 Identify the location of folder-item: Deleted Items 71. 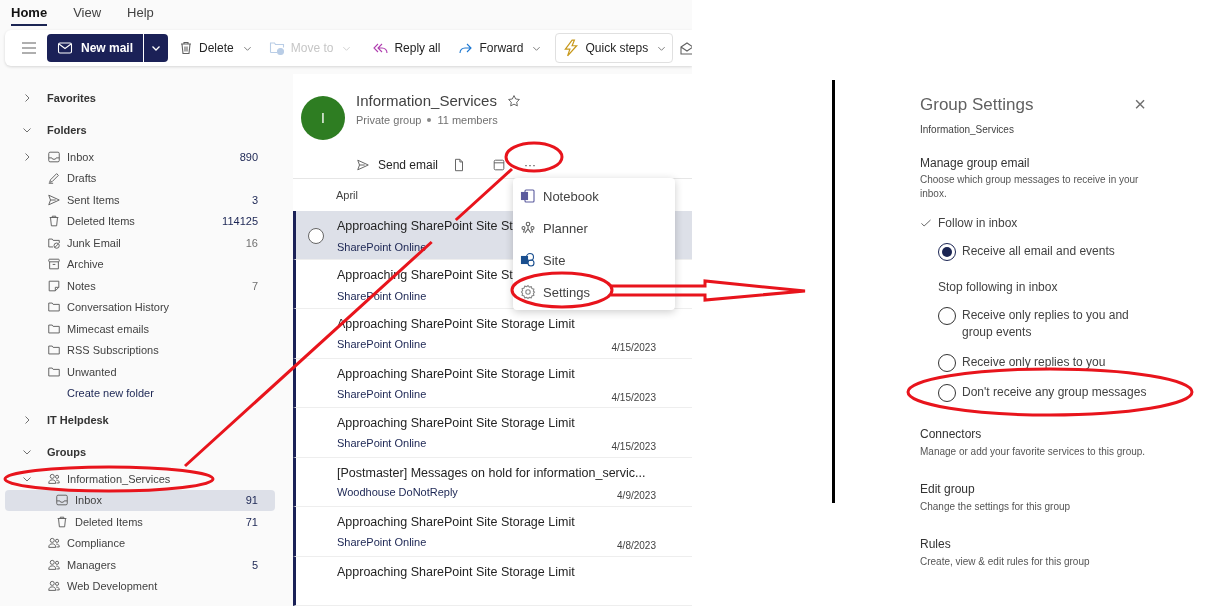
(140, 522).